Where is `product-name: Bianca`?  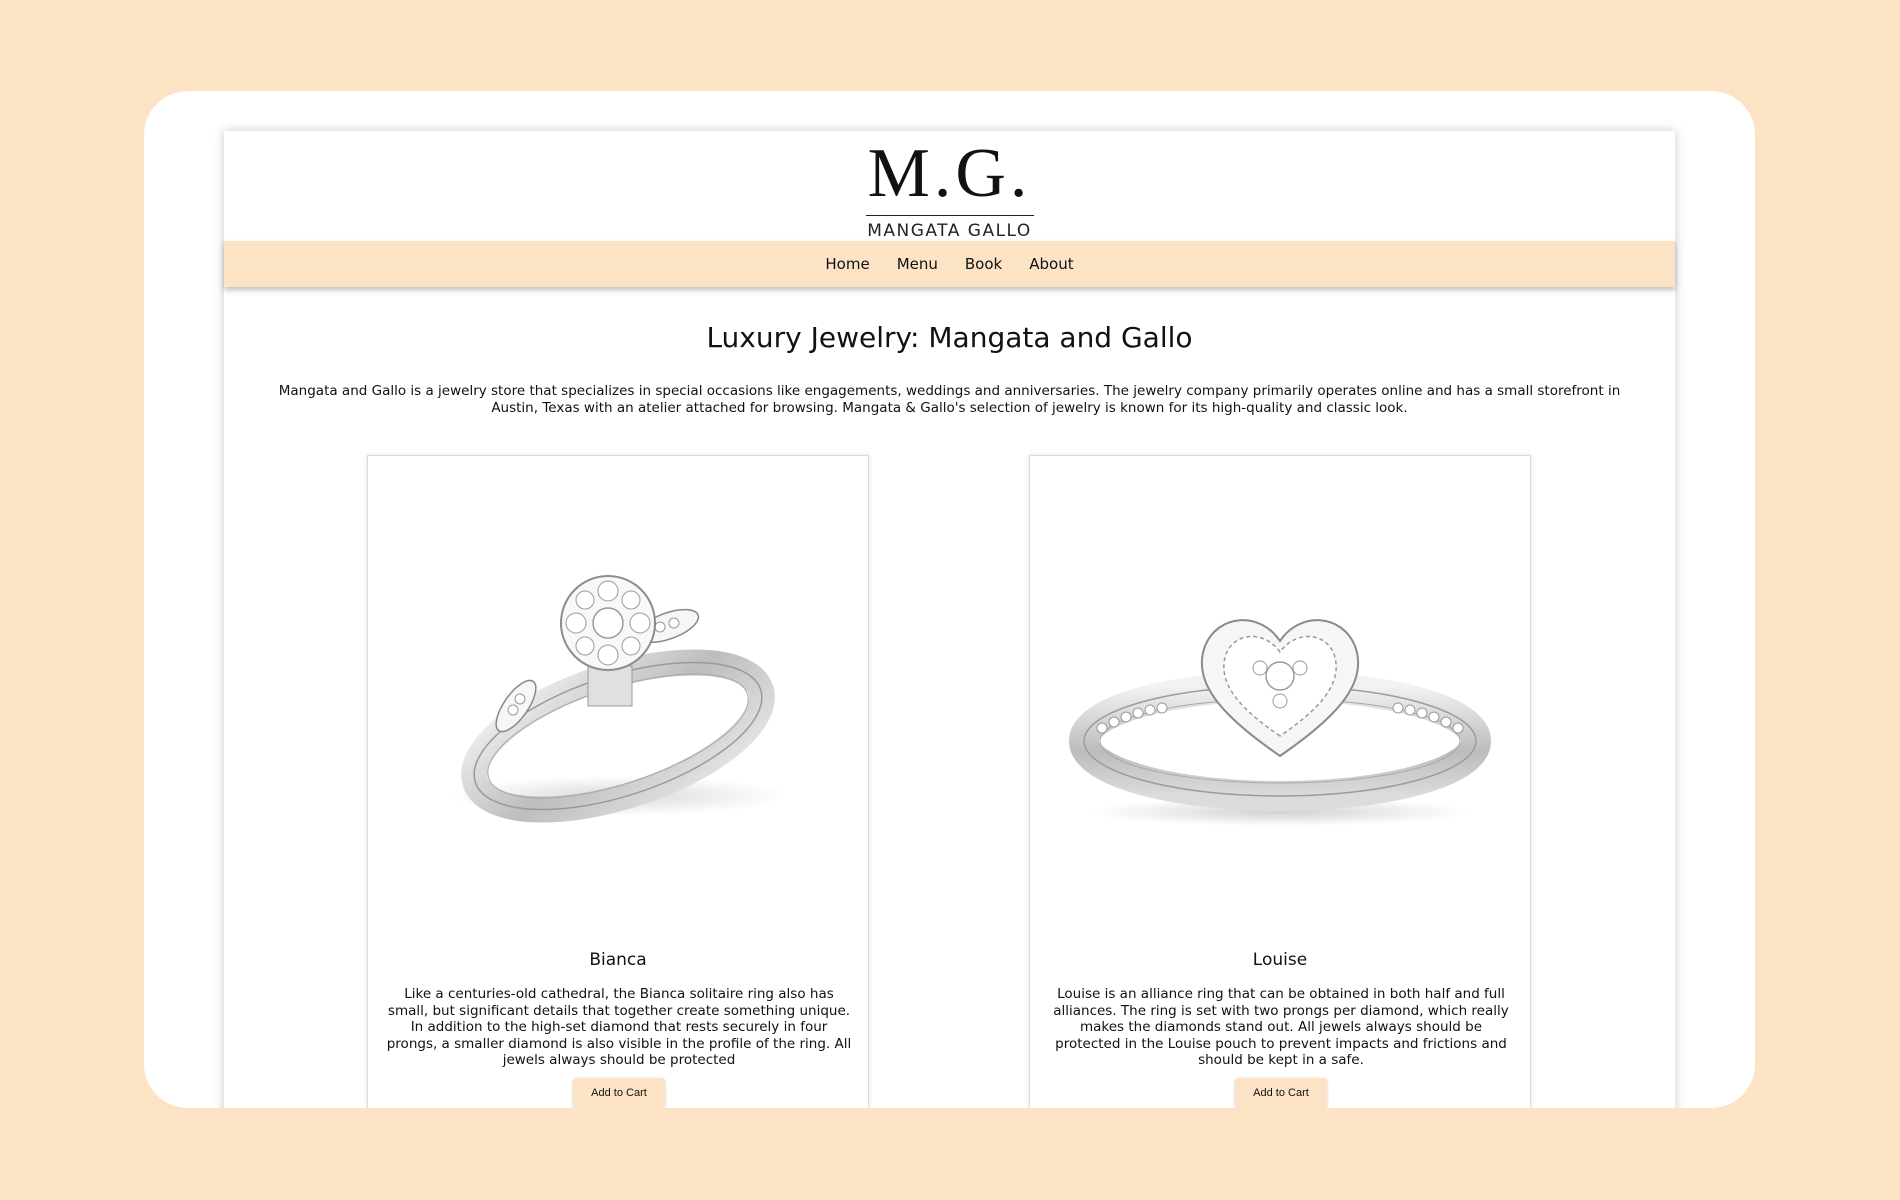 product-name: Bianca is located at coordinates (618, 960).